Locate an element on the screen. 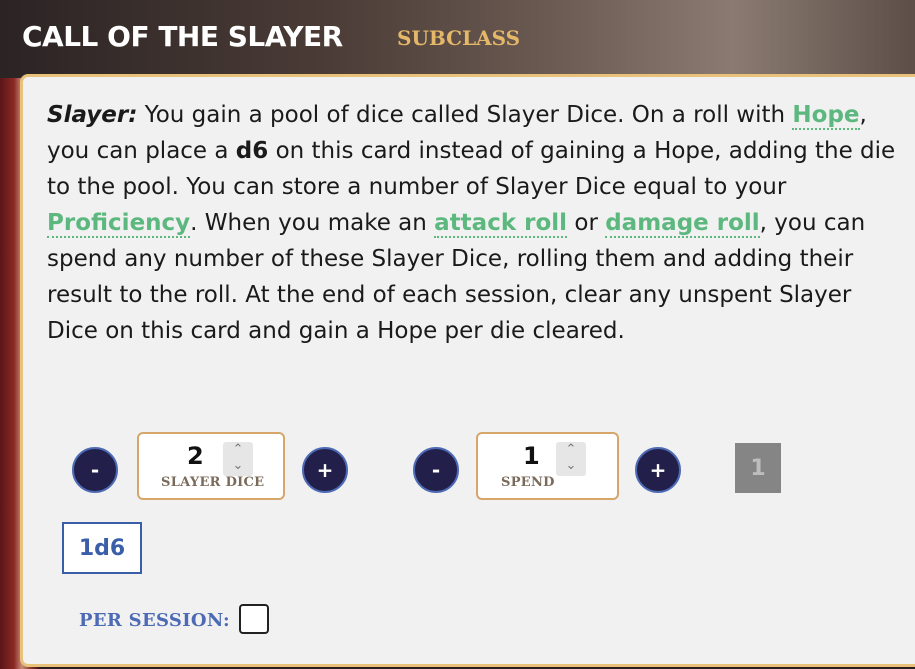 This screenshot has height=669, width=915. slayer-dice-decrement-button: - is located at coordinates (95, 470).